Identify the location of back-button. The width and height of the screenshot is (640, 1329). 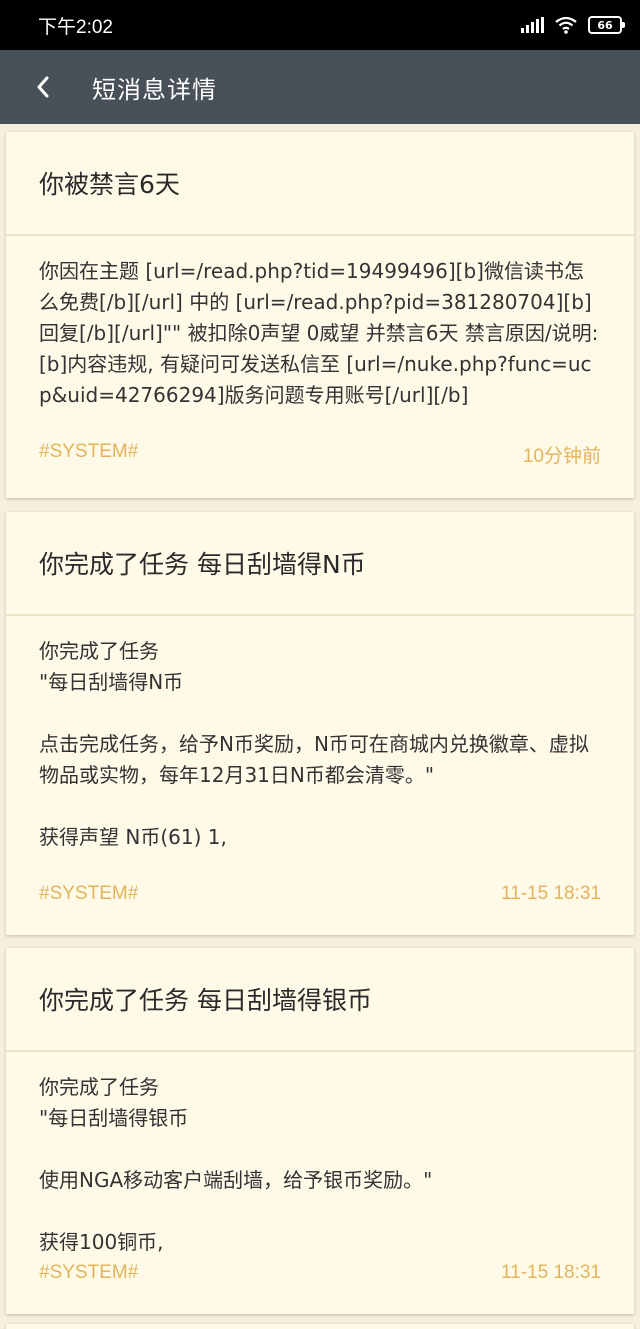
(43, 87).